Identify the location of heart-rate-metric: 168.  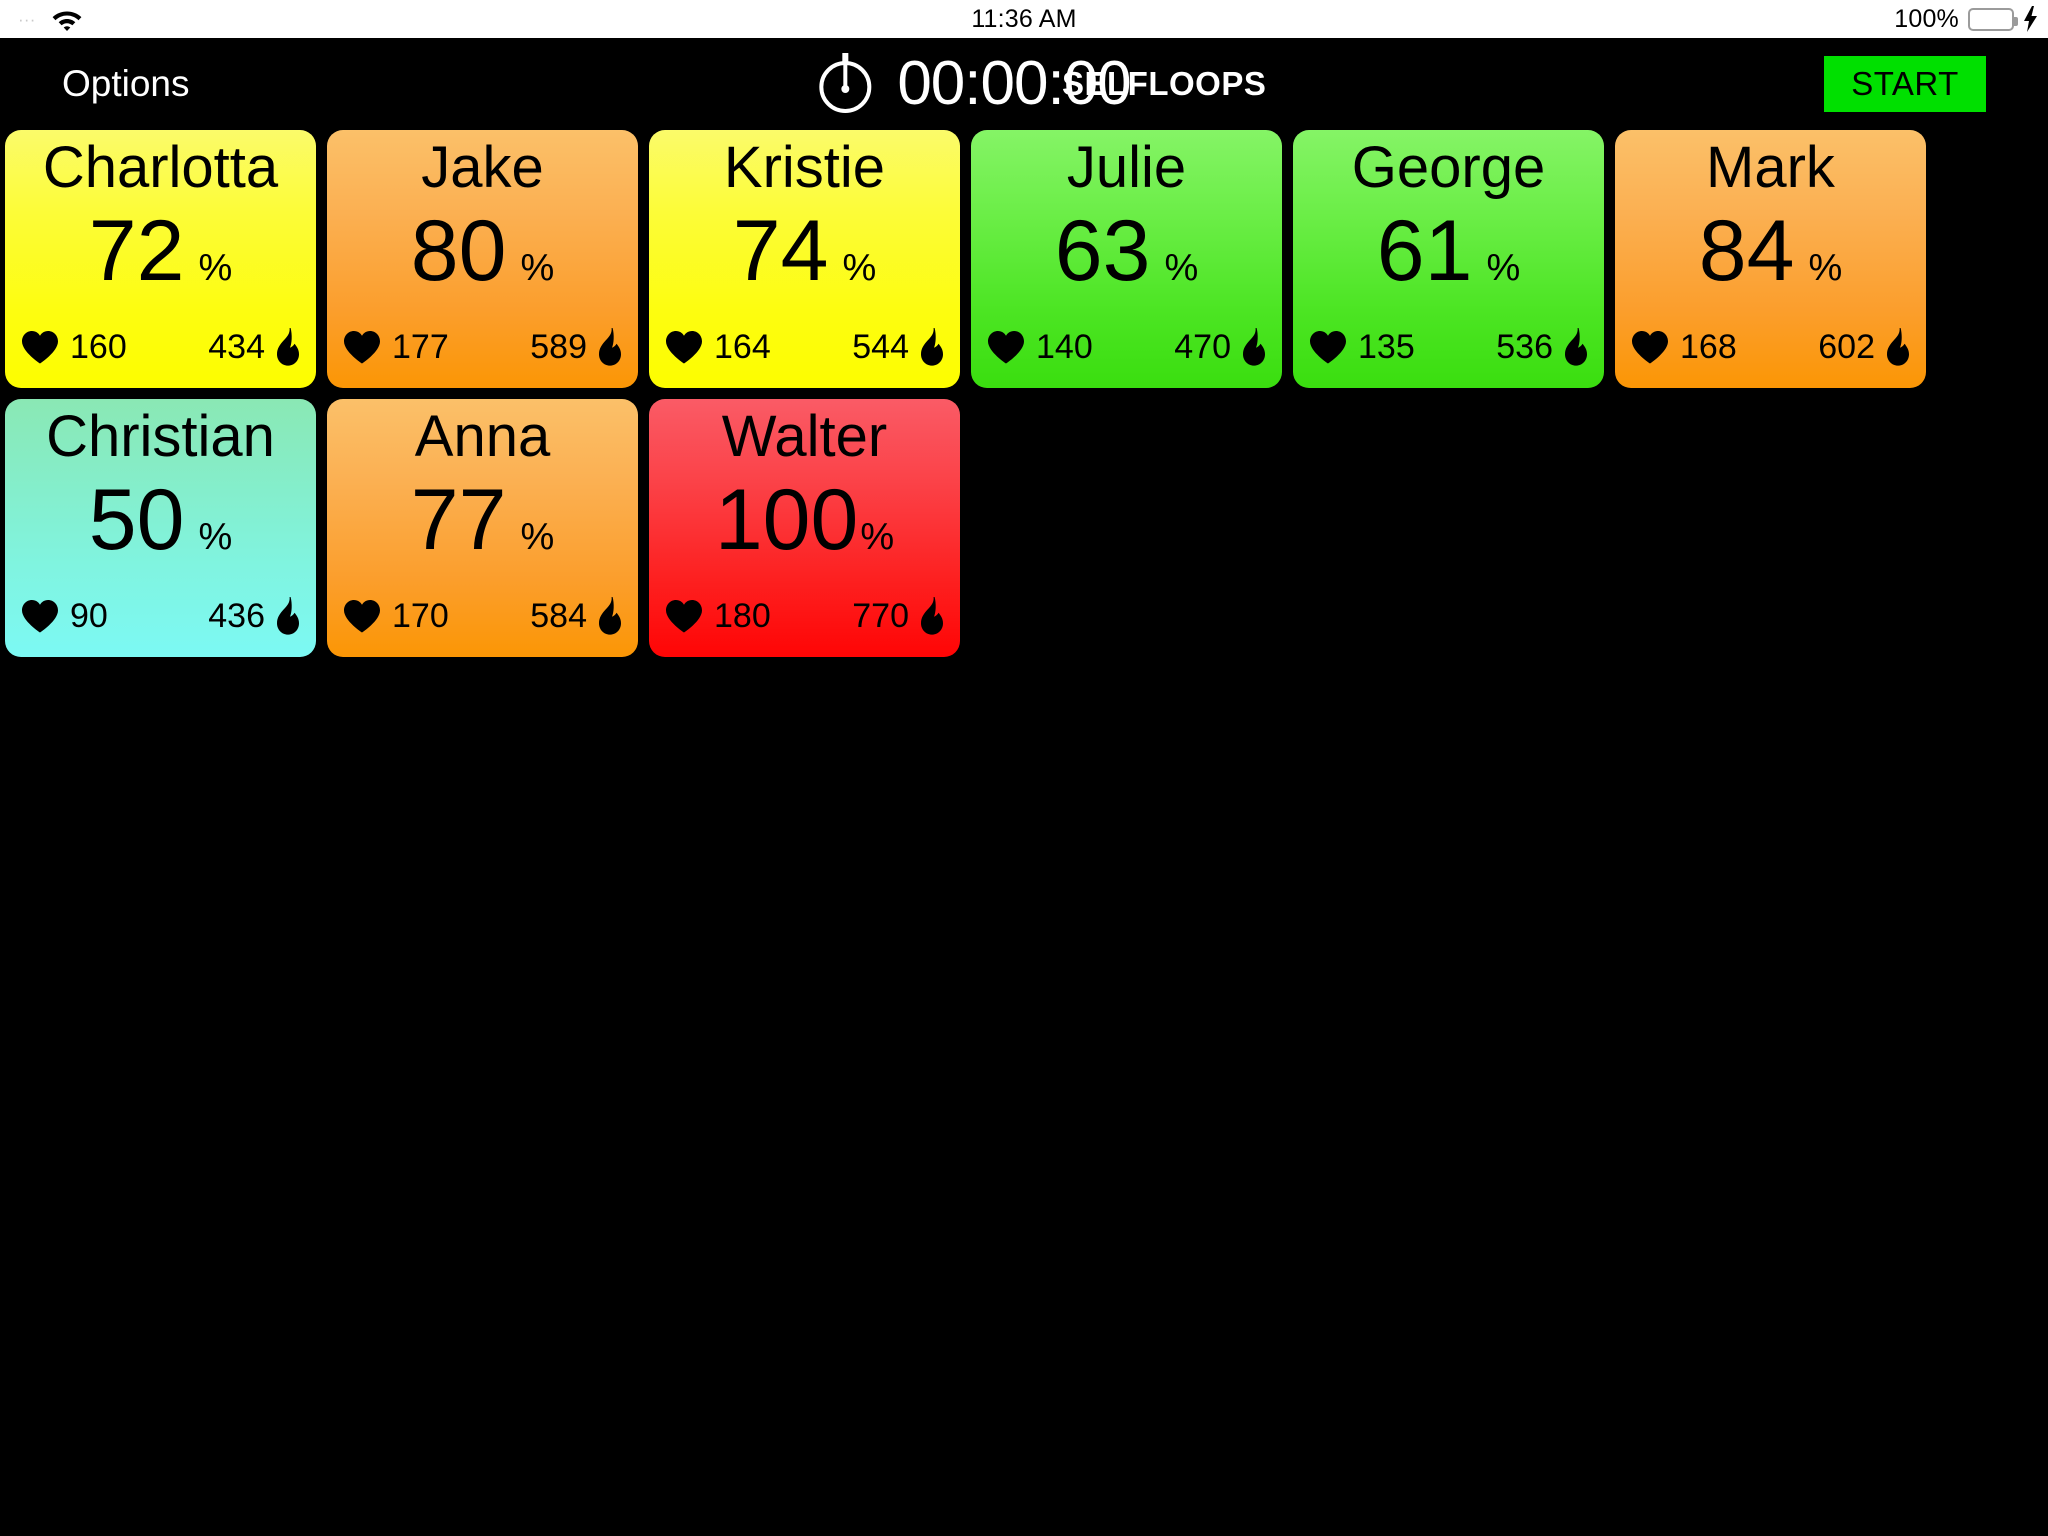
(1684, 347).